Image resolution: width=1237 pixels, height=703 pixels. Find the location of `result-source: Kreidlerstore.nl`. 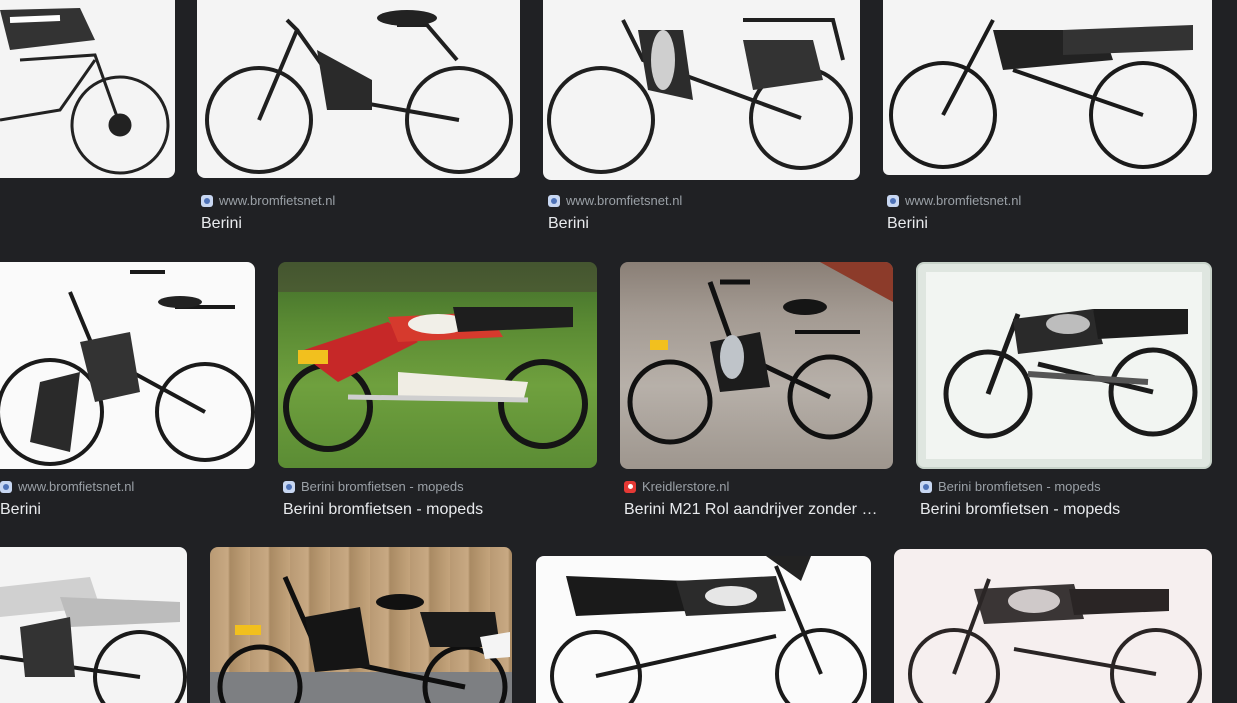

result-source: Kreidlerstore.nl is located at coordinates (676, 486).